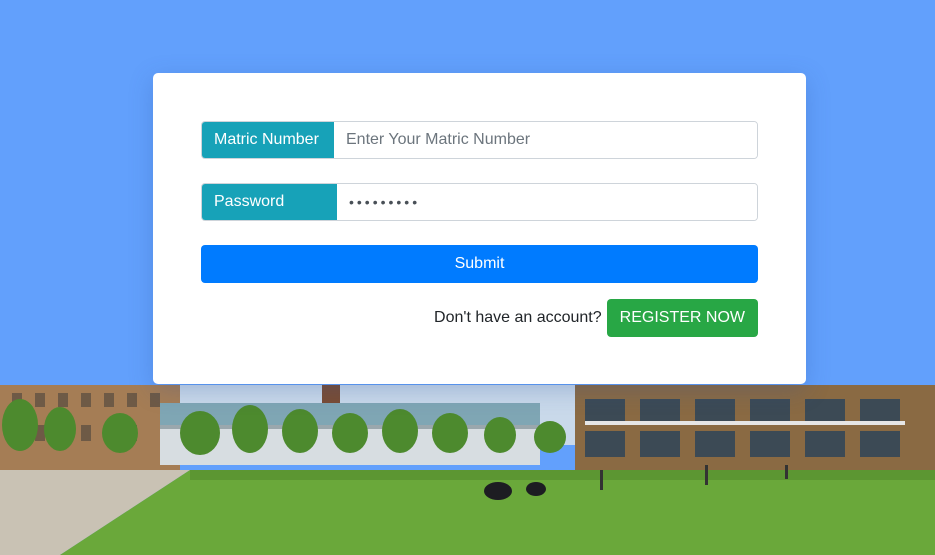 This screenshot has height=555, width=935. I want to click on register-prompt: Don't have an account?, so click(518, 317).